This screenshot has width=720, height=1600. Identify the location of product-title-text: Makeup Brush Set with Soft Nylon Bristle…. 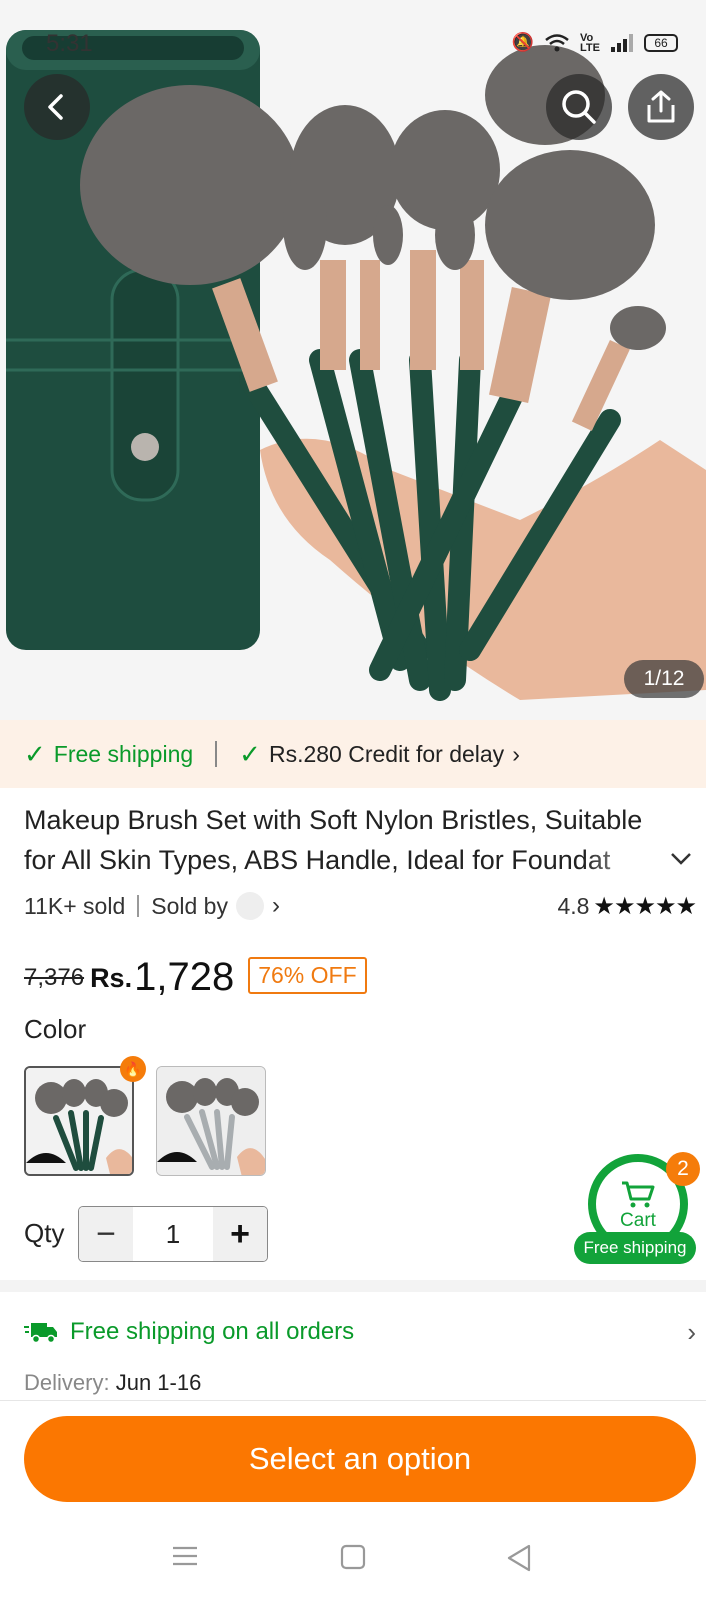
(333, 840).